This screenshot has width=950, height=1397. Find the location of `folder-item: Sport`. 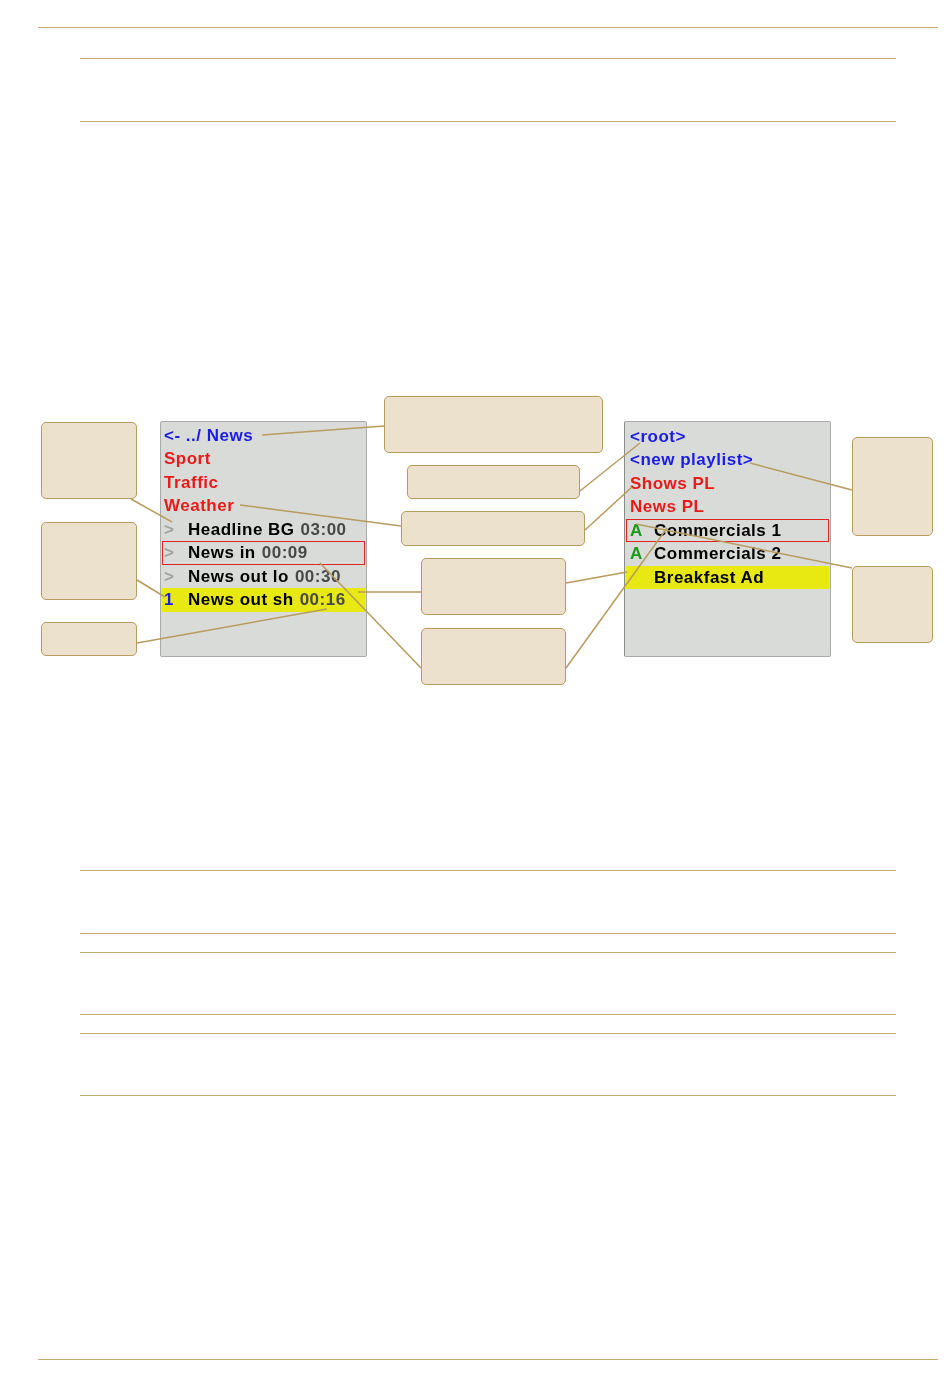

folder-item: Sport is located at coordinates (187, 459).